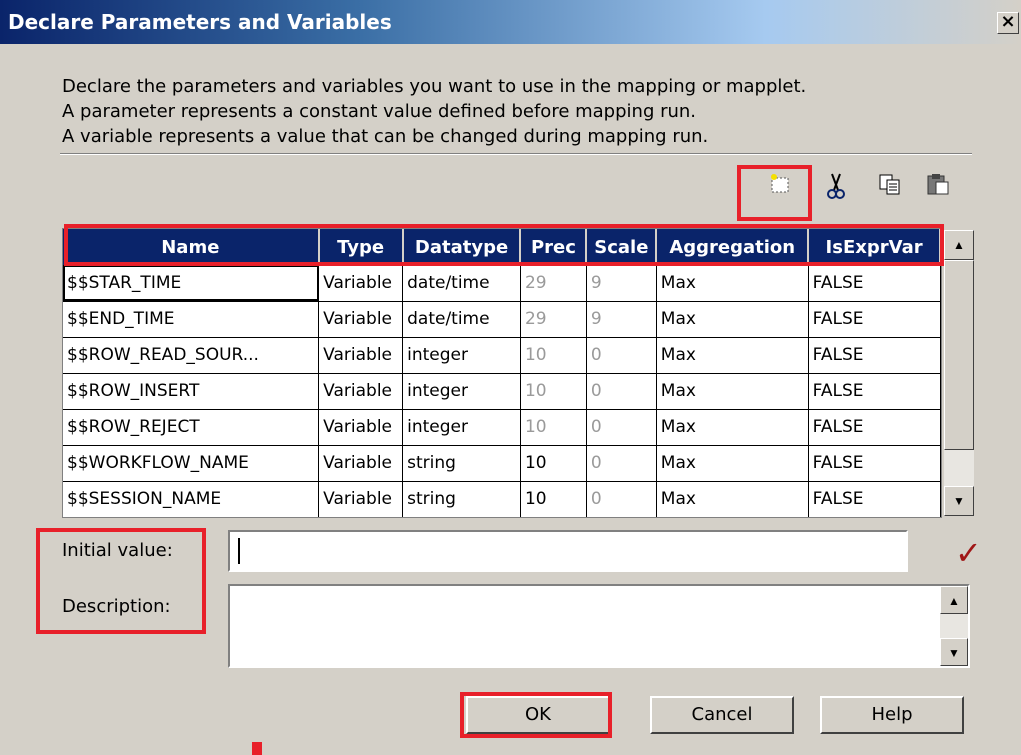 The width and height of the screenshot is (1021, 755). What do you see at coordinates (954, 652) in the screenshot?
I see `desc-scroll-down-icon: ▼` at bounding box center [954, 652].